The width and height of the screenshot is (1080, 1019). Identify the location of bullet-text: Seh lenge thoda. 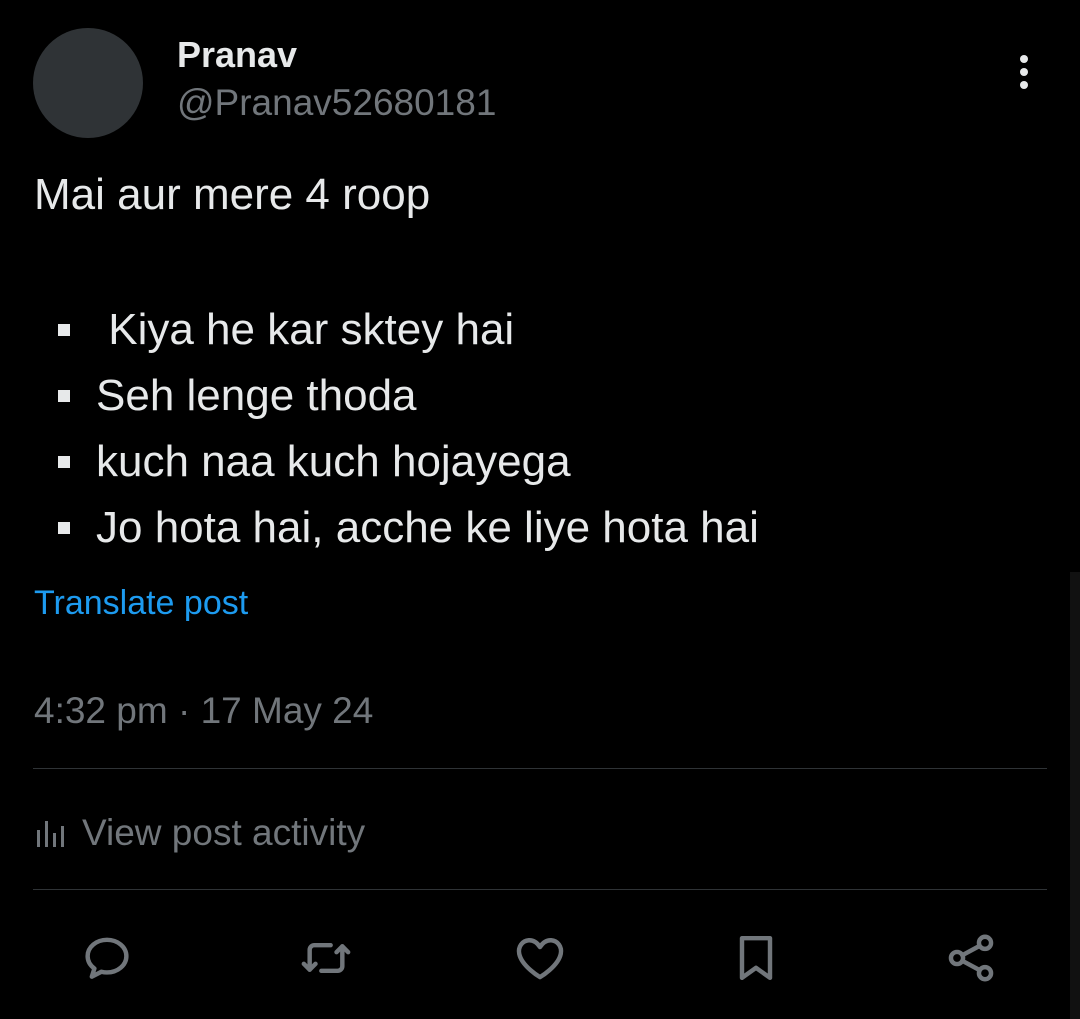
(256, 395).